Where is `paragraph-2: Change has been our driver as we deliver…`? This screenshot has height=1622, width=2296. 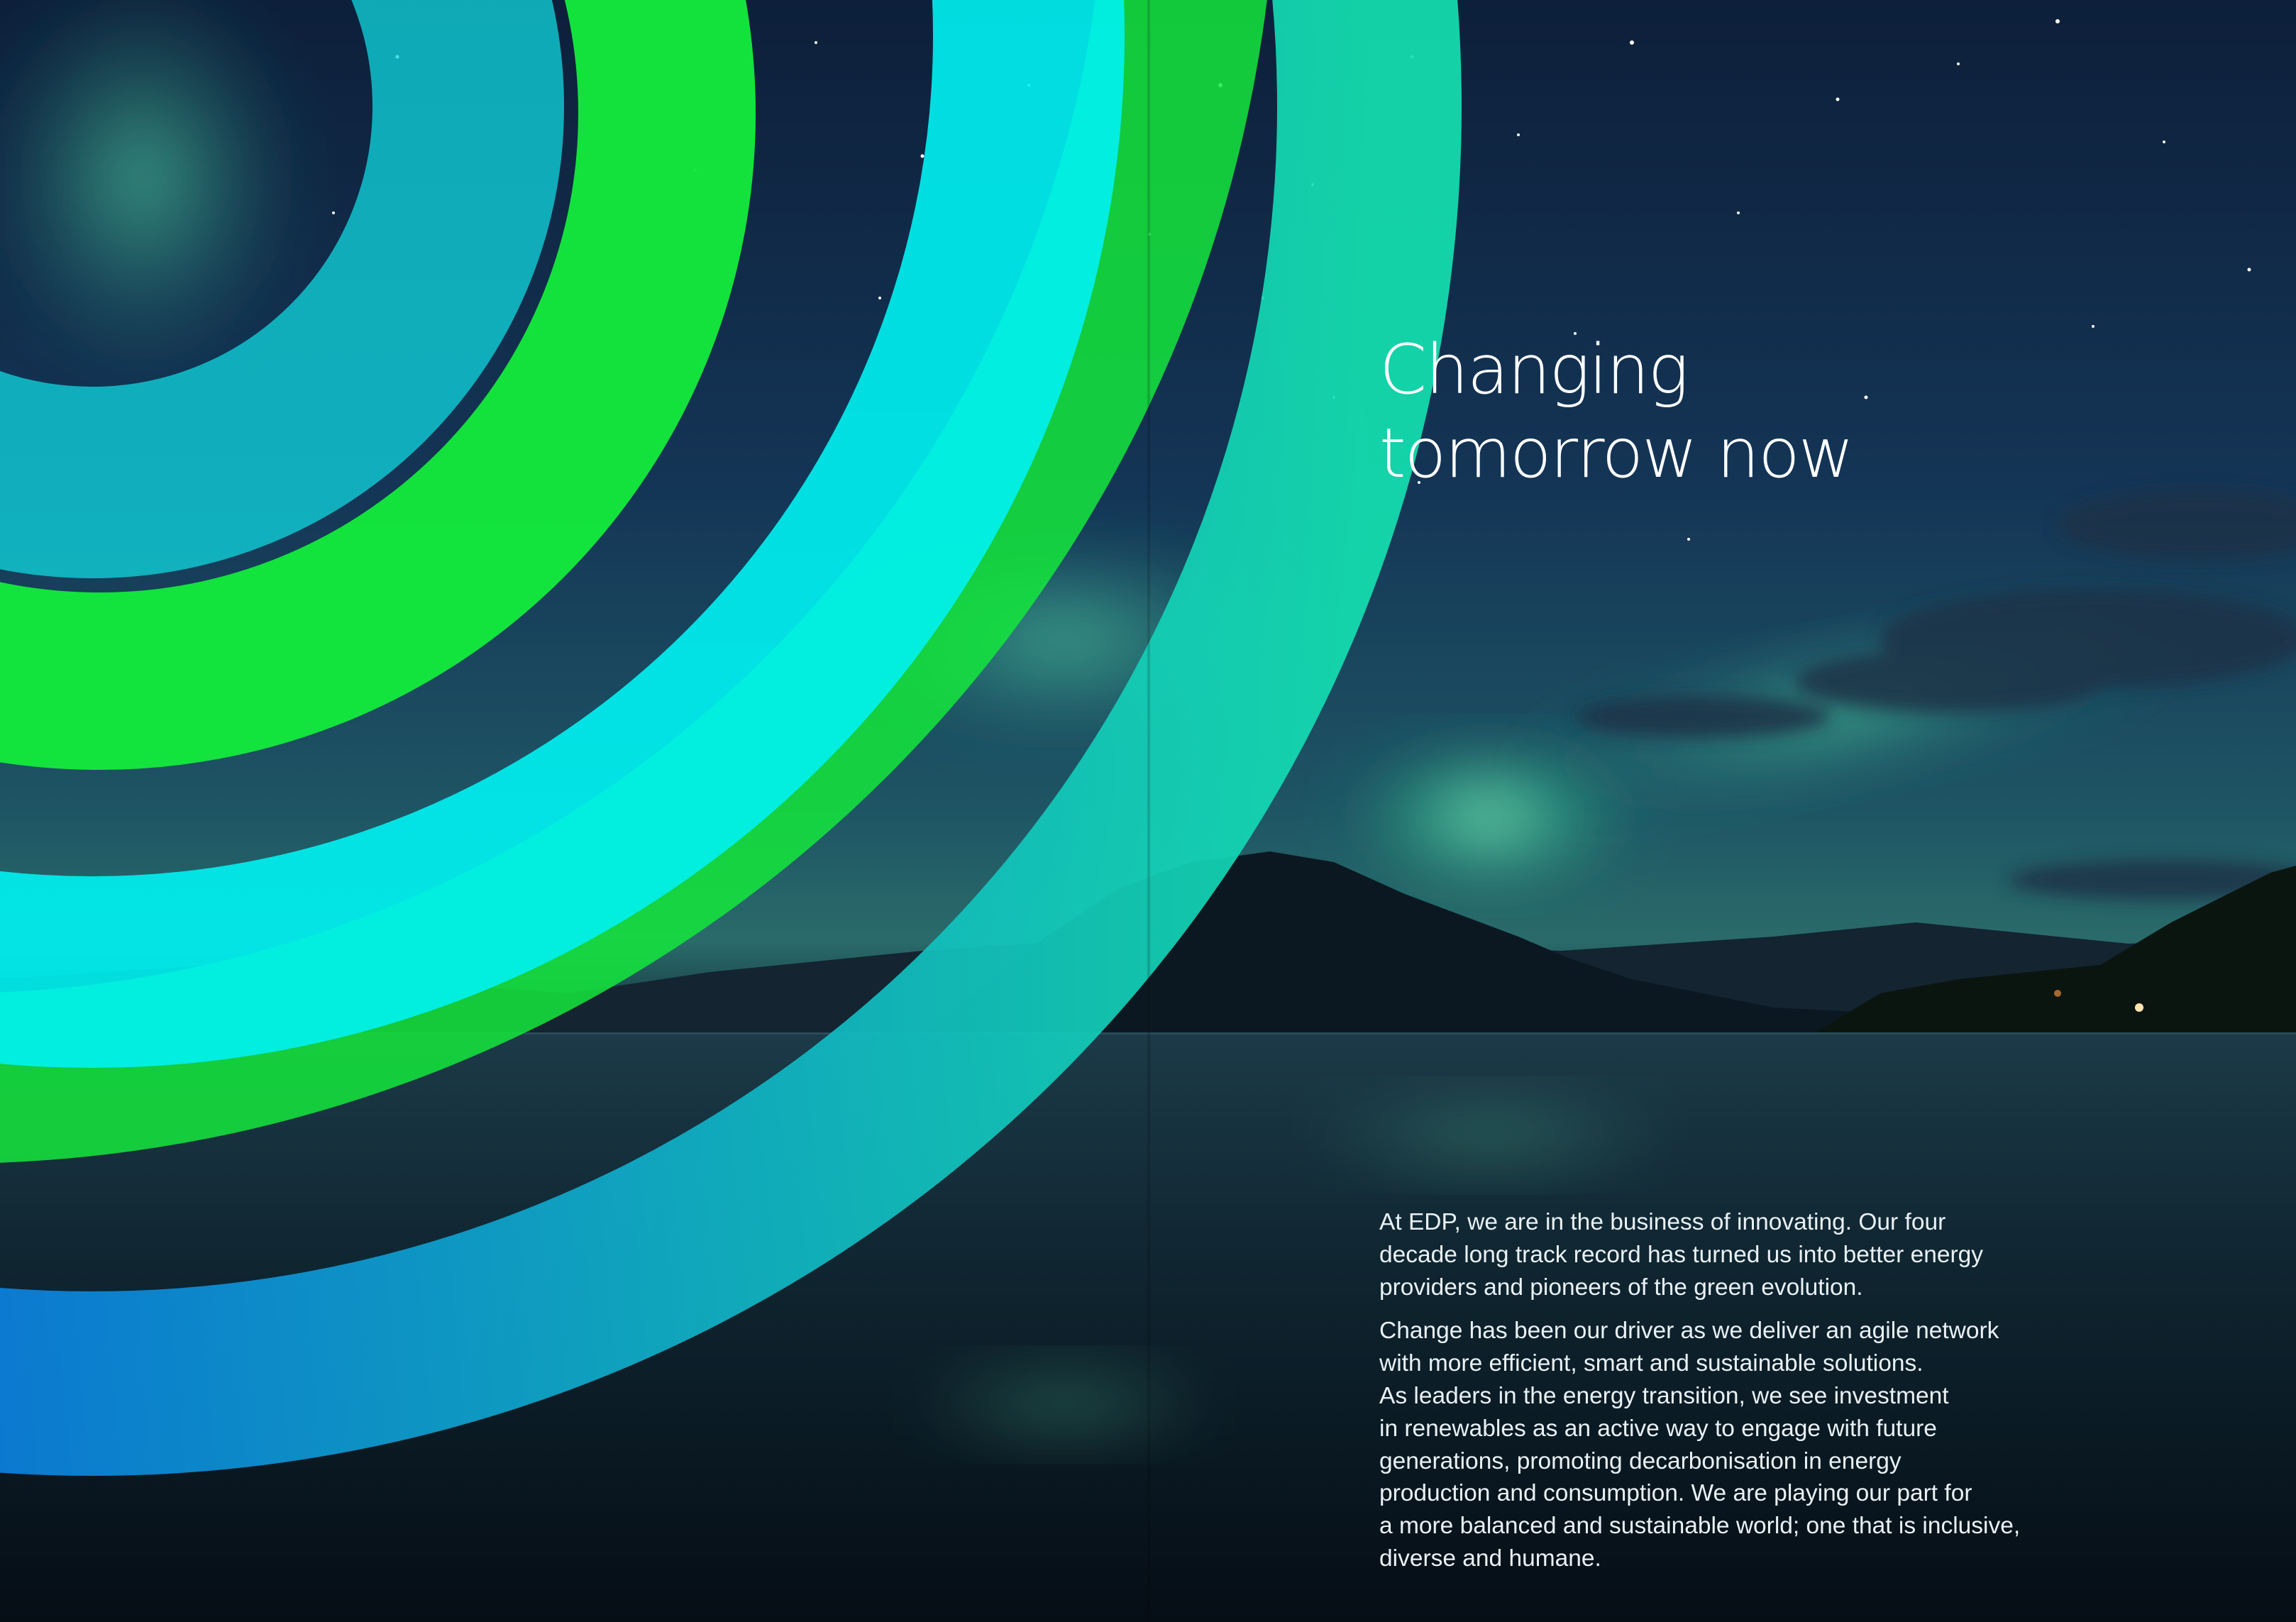
paragraph-2: Change has been our driver as we deliver… is located at coordinates (1734, 1444).